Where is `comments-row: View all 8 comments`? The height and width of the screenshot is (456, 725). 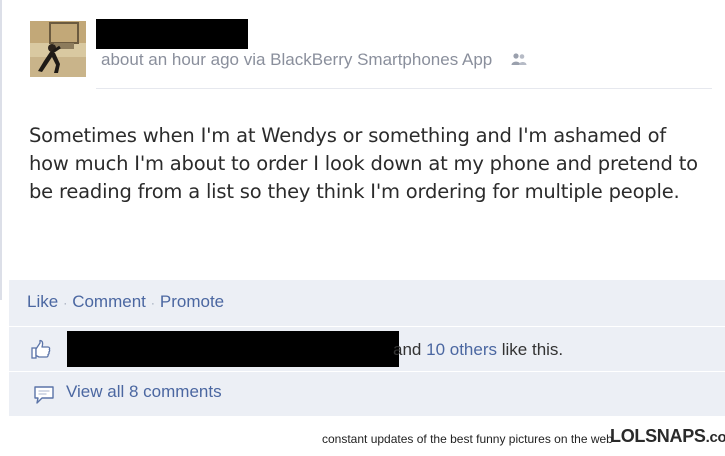
comments-row: View all 8 comments is located at coordinates (367, 394).